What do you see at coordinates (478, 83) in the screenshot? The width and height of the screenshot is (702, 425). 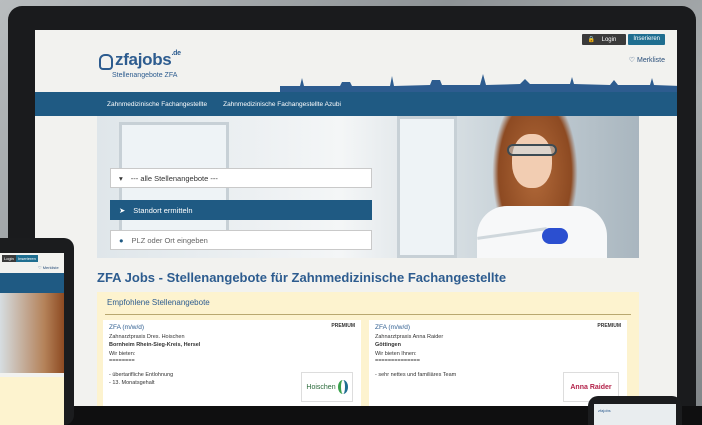 I see `city-skyline-graphic` at bounding box center [478, 83].